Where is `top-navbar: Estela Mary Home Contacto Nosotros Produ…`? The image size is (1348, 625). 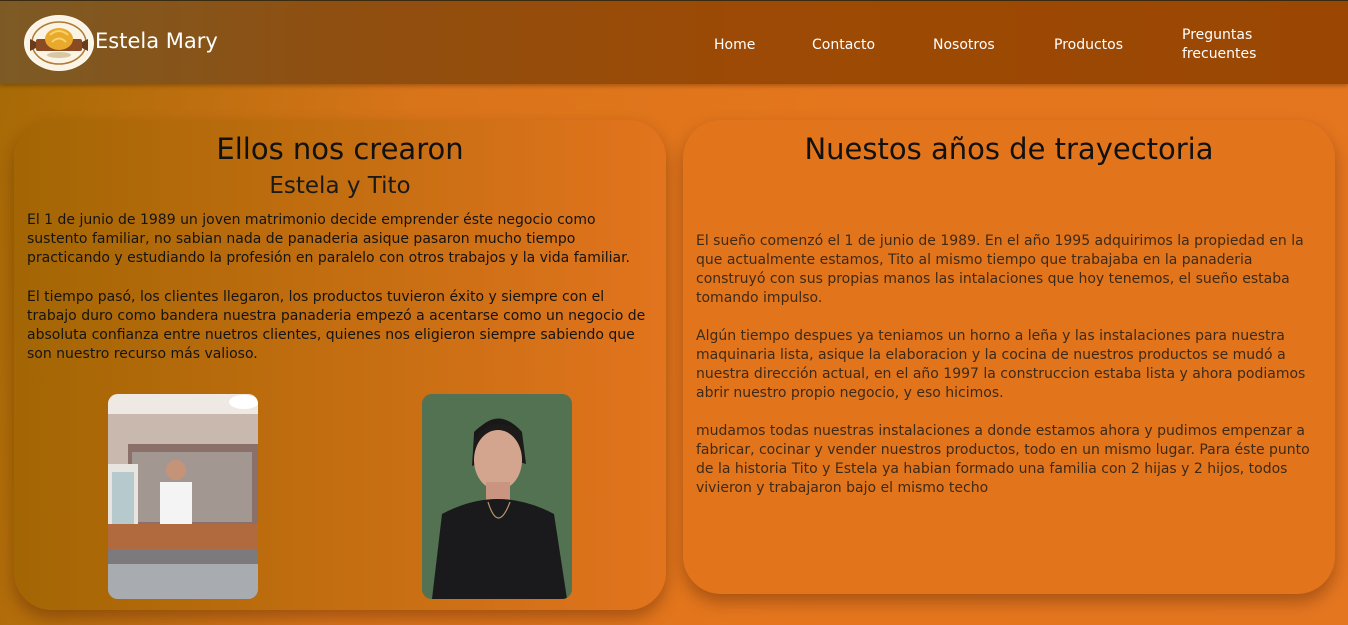
top-navbar: Estela Mary Home Contacto Nosotros Produ… is located at coordinates (674, 42).